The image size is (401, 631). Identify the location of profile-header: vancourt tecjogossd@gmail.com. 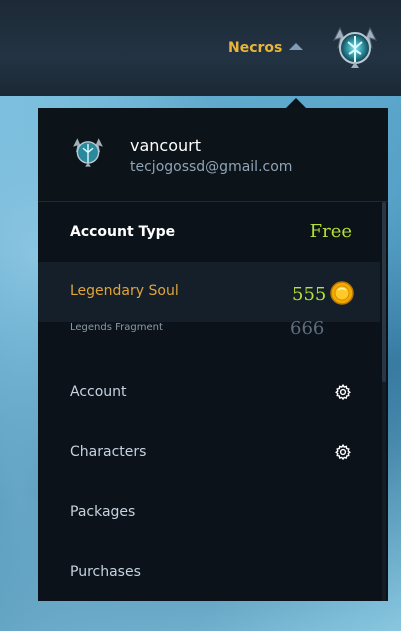
(213, 155).